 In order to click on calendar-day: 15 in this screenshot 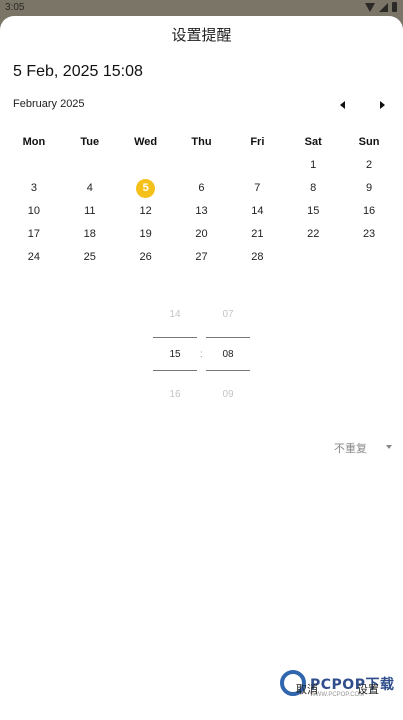, I will do `click(313, 211)`.